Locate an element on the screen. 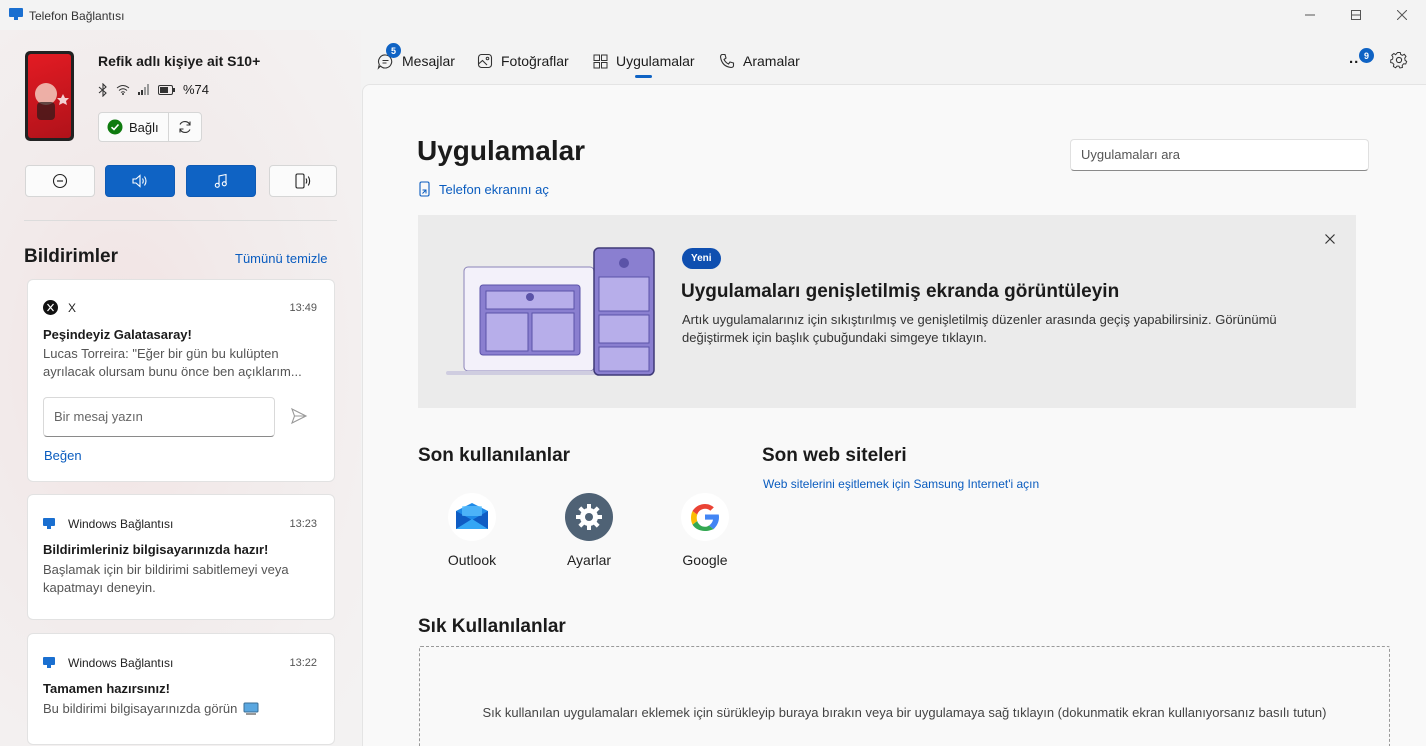 This screenshot has width=1426, height=746. notification-body: Bu bildirimi bilgisayarınızda görün is located at coordinates (140, 708).